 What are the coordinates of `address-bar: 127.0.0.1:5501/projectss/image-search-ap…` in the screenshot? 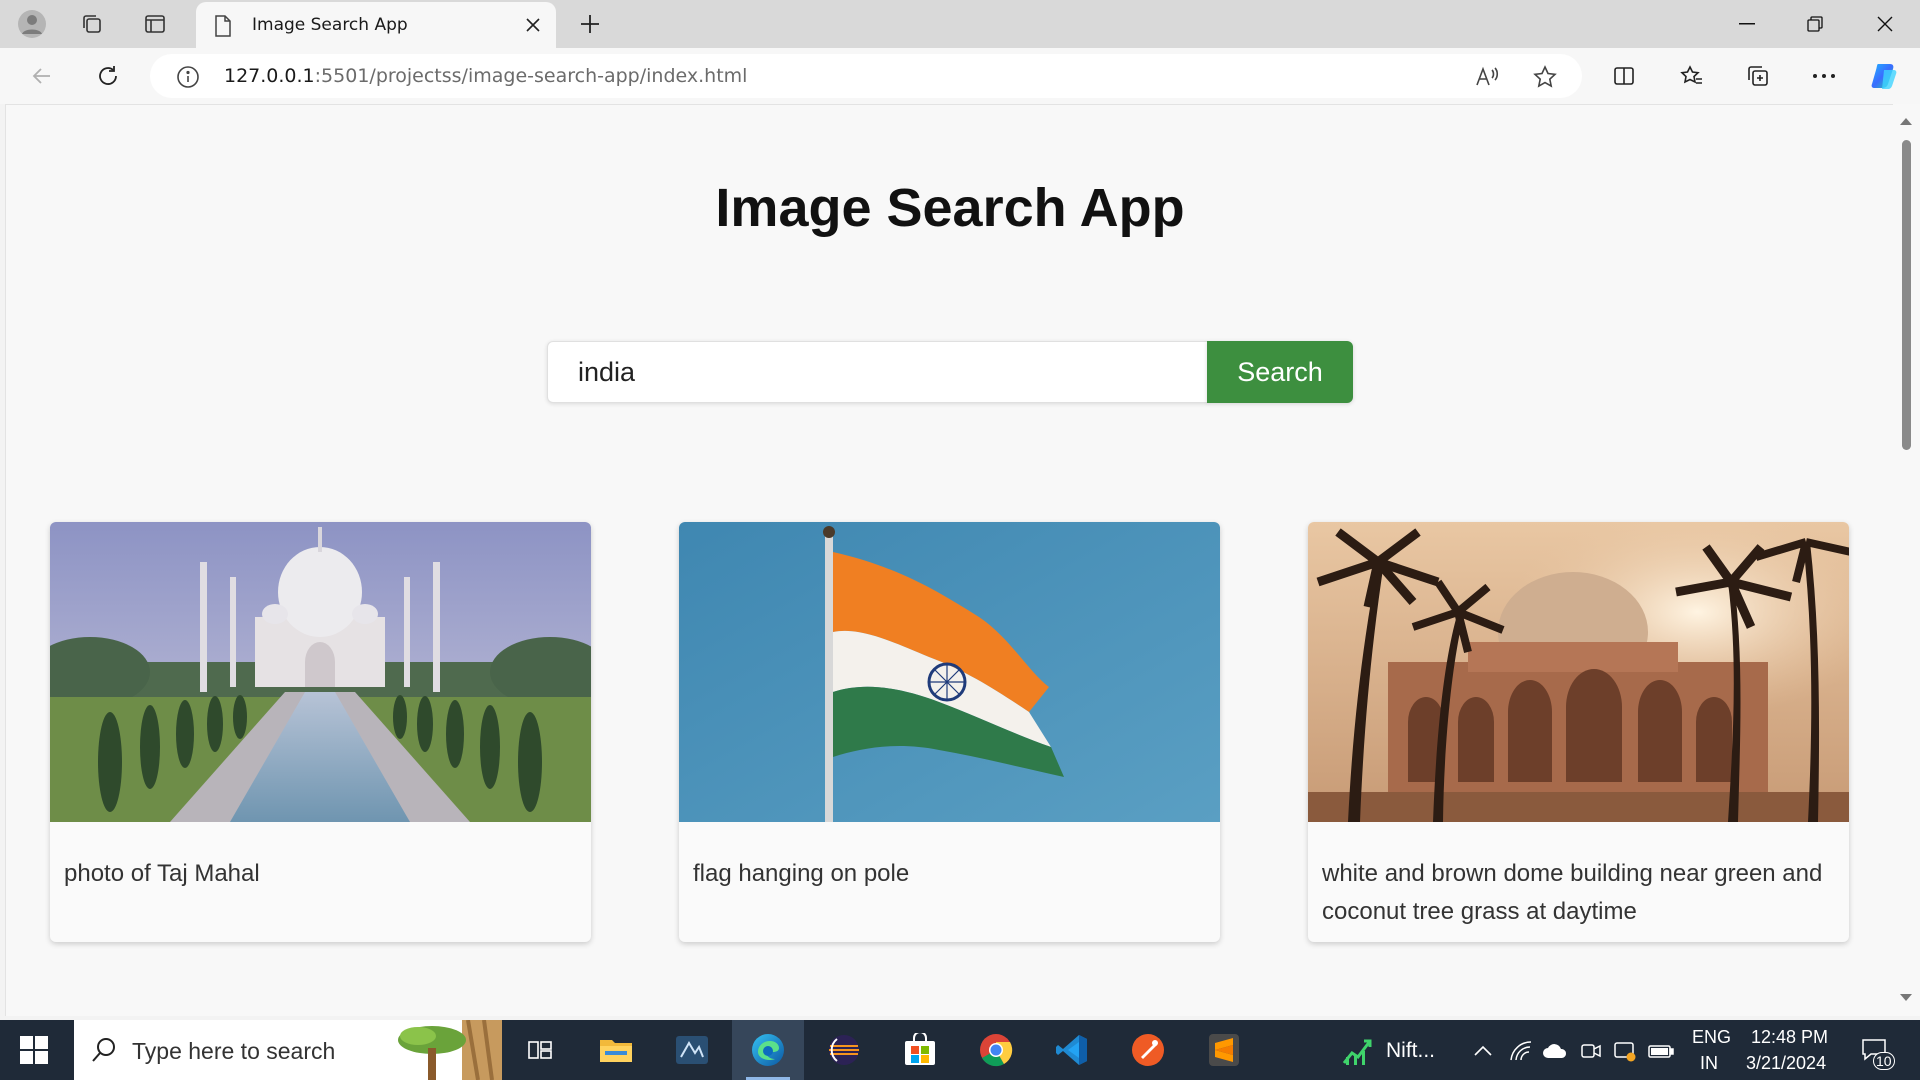 It's located at (866, 76).